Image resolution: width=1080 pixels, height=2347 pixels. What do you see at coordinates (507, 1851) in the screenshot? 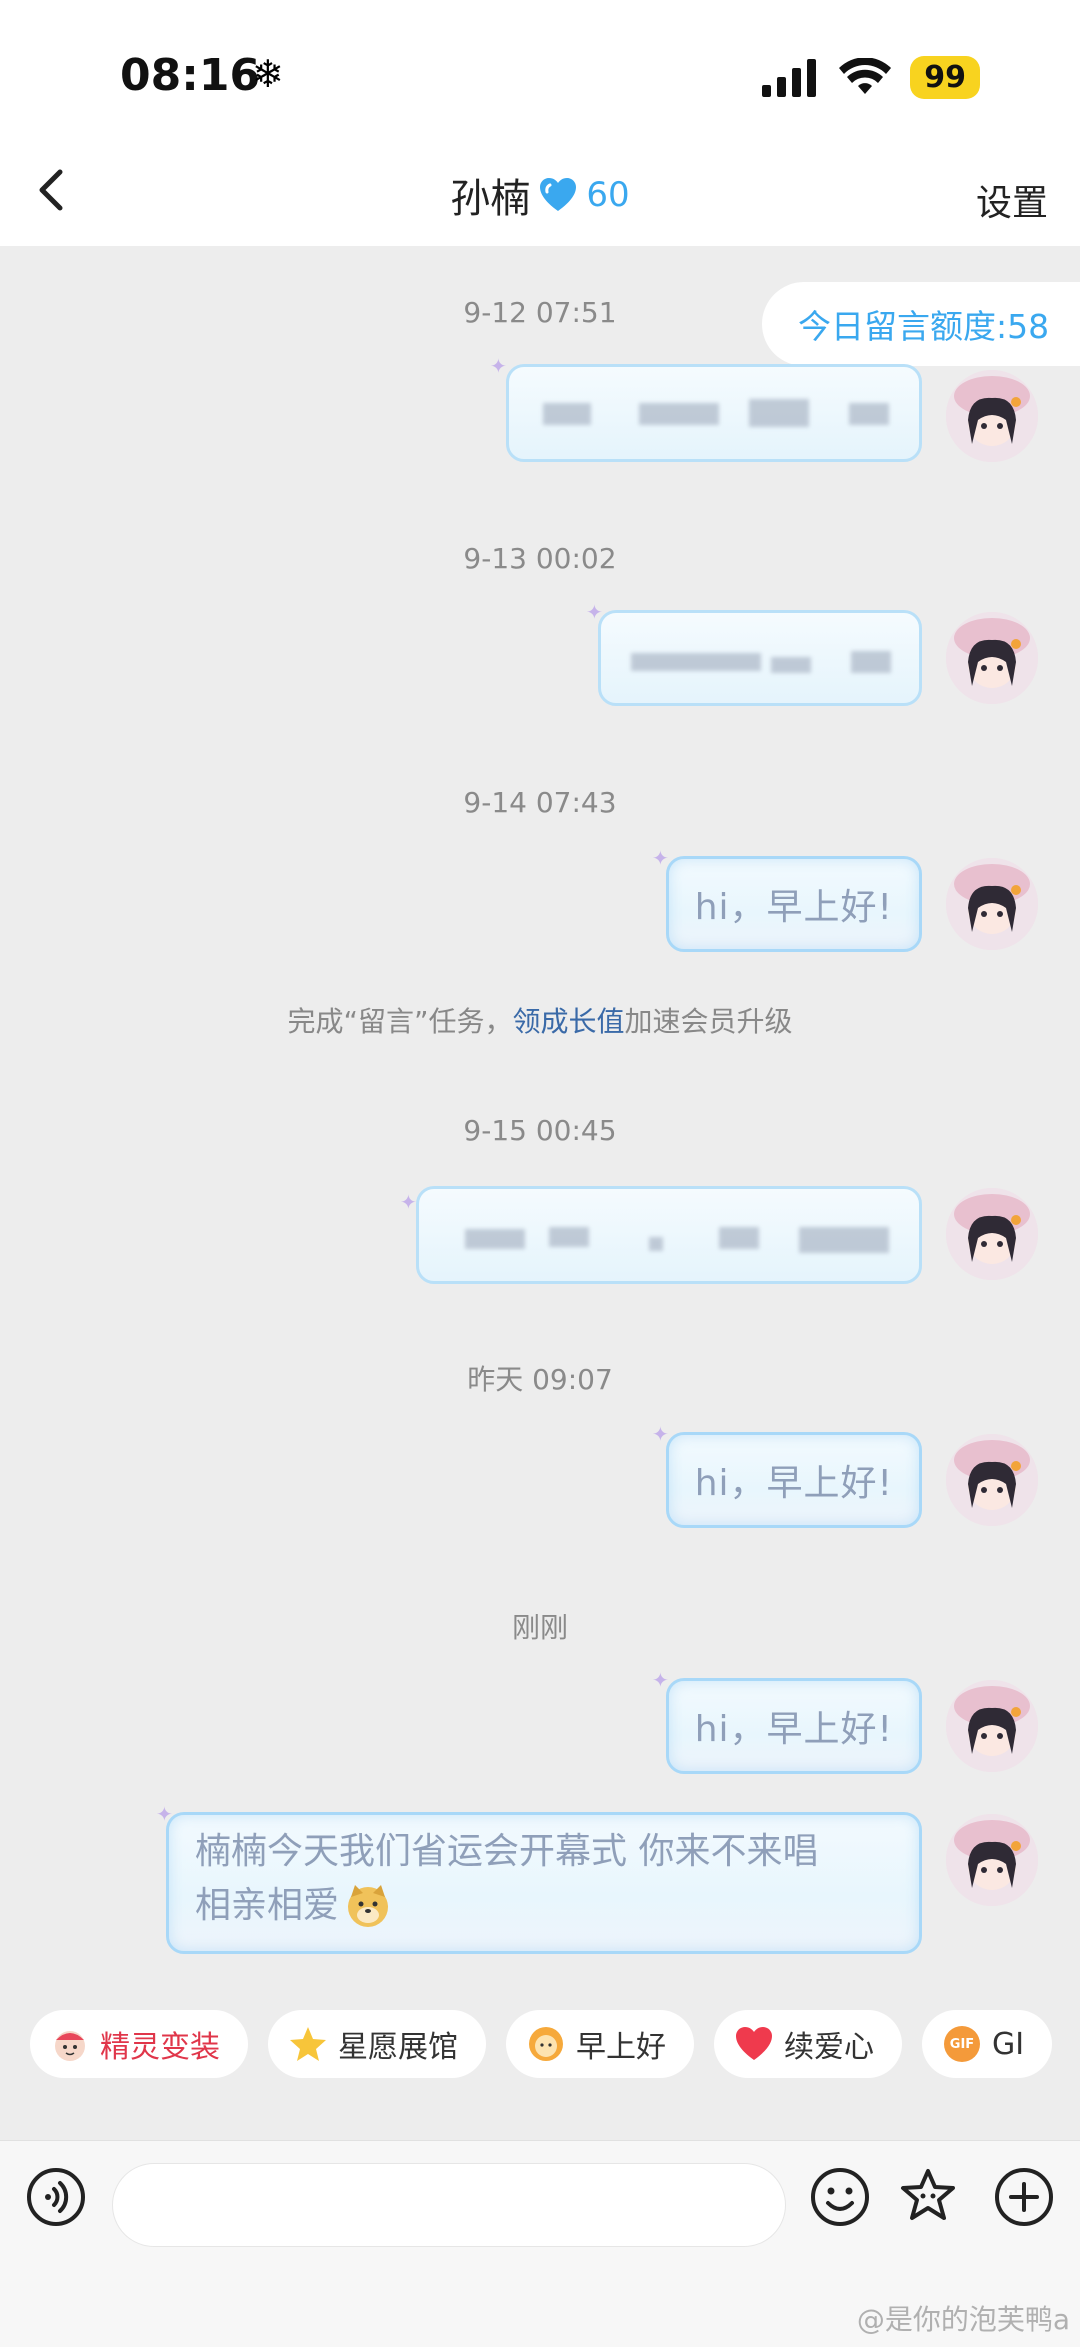
I see `message-line: 楠楠今天我们省运会开幕式 你来不来唱` at bounding box center [507, 1851].